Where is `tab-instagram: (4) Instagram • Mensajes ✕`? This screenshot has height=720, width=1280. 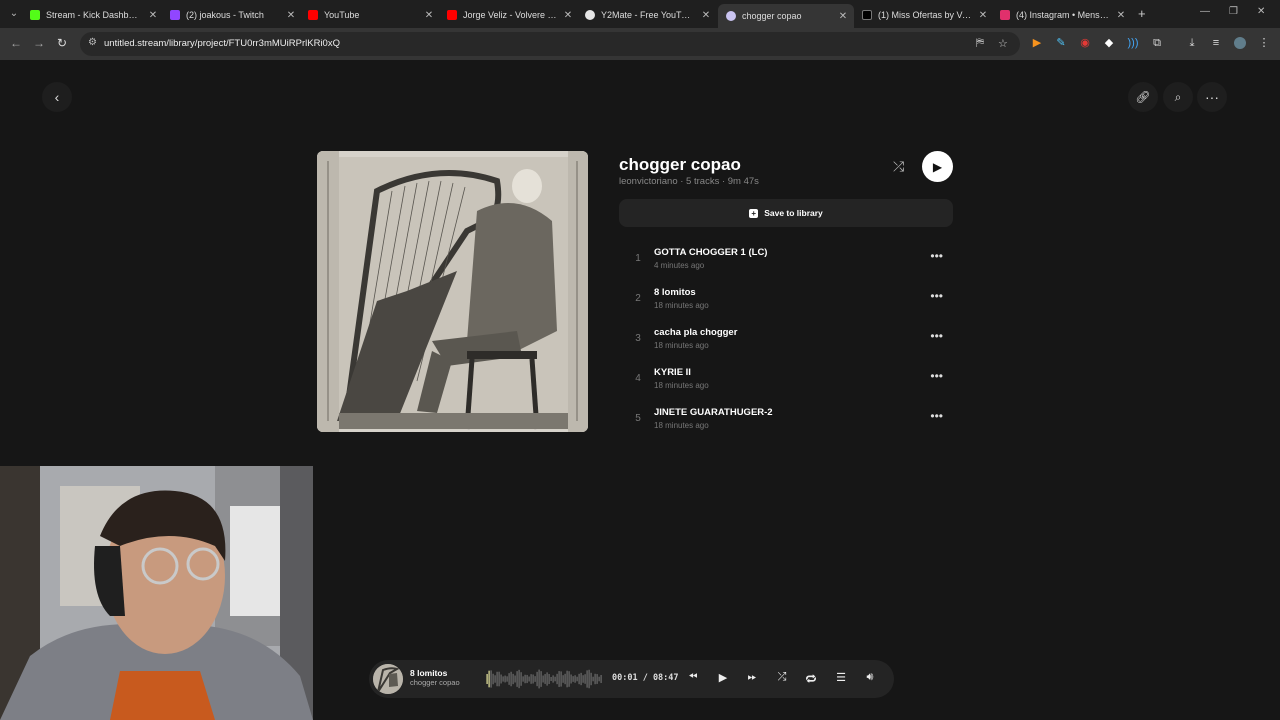 tab-instagram: (4) Instagram • Mensajes ✕ is located at coordinates (1063, 15).